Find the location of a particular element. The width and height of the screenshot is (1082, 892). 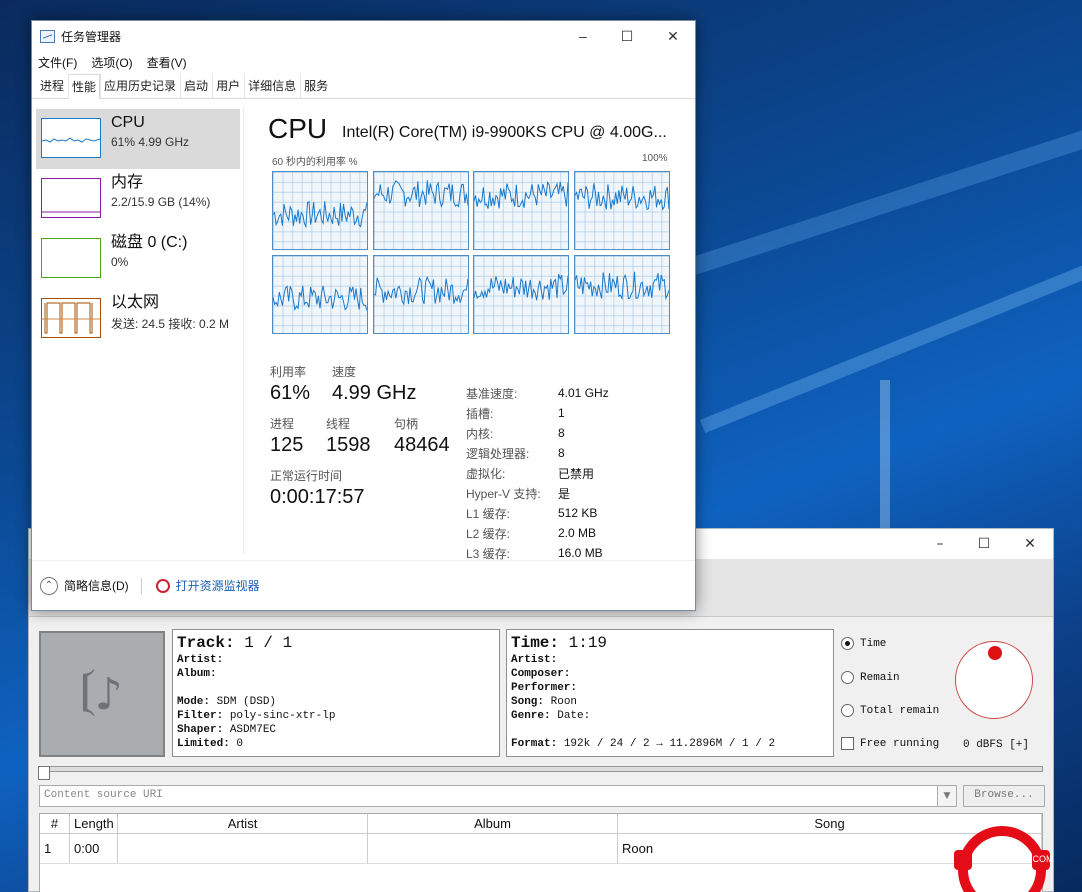

seek-slider is located at coordinates (540, 773).